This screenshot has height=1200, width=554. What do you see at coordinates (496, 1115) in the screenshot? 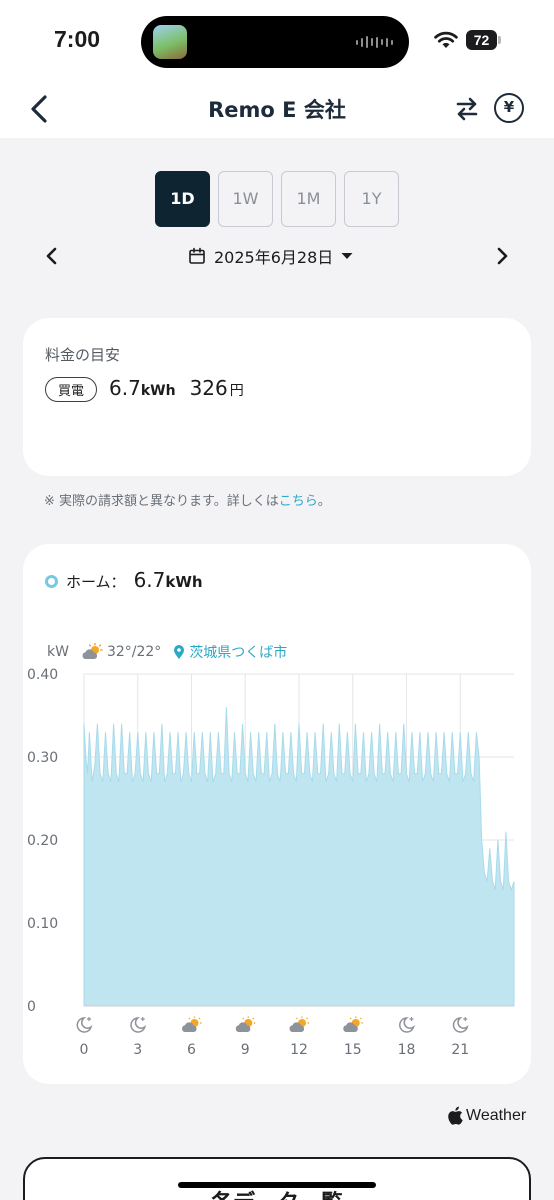
I see `weather-attribution-label: Weather` at bounding box center [496, 1115].